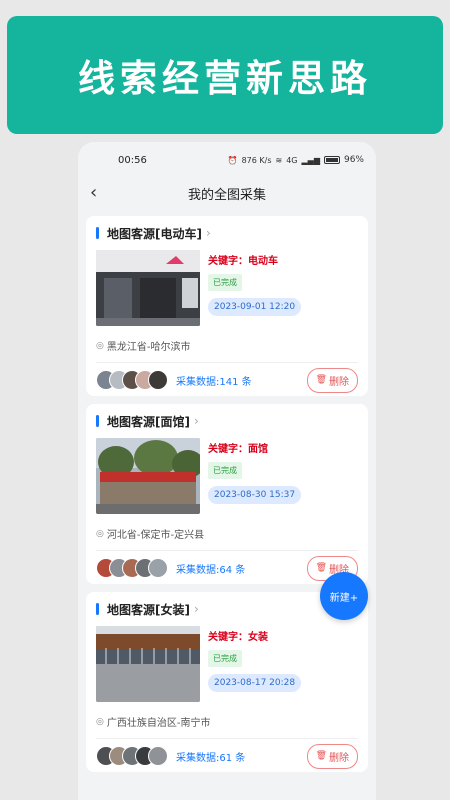 The height and width of the screenshot is (800, 450). Describe the element at coordinates (154, 233) in the screenshot. I see `card-title: 地图客源[电动车]` at that location.